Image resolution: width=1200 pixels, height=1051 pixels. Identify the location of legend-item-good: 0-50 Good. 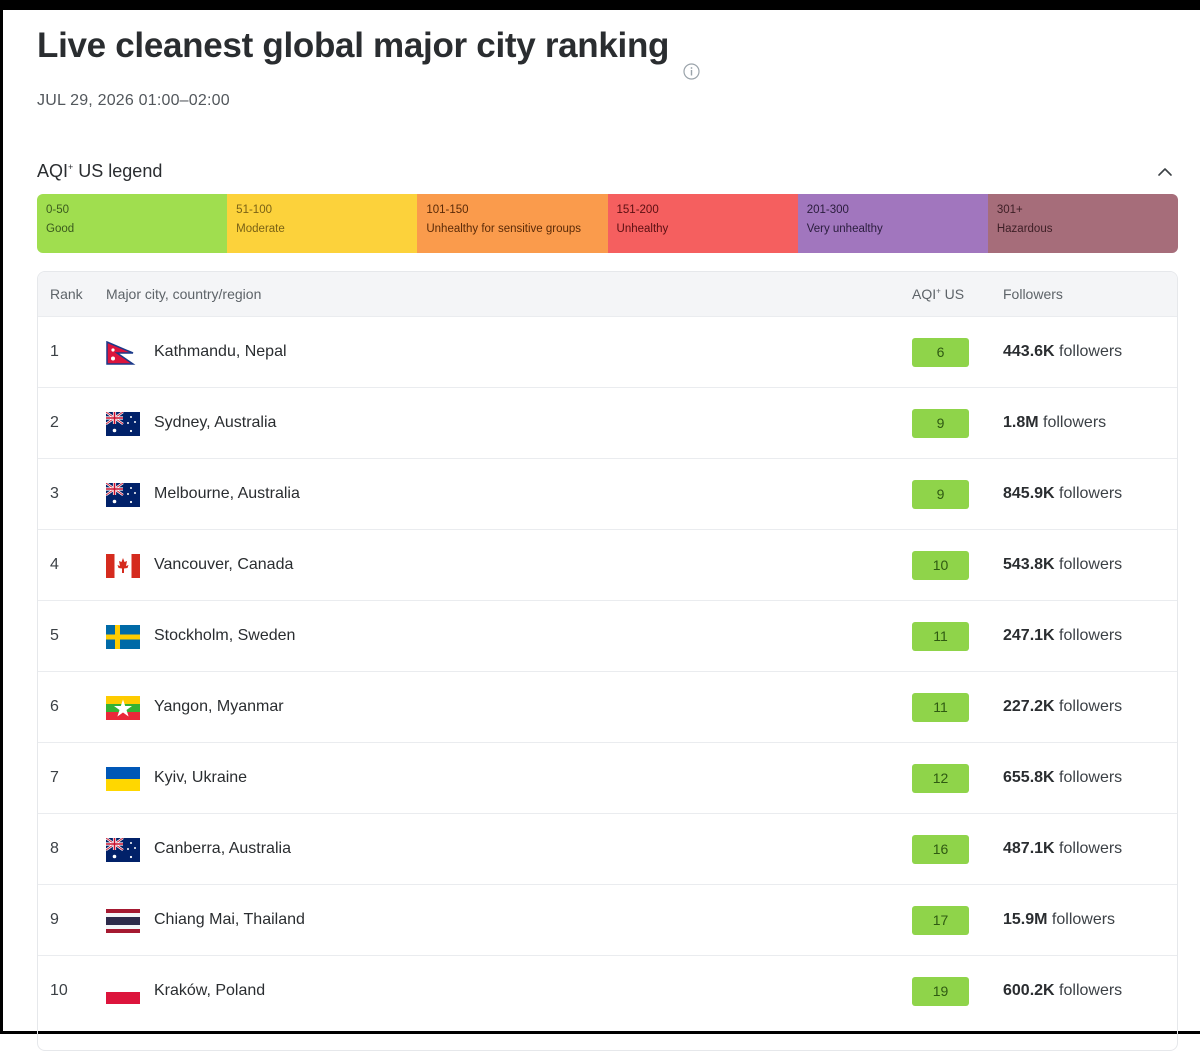
(132, 223).